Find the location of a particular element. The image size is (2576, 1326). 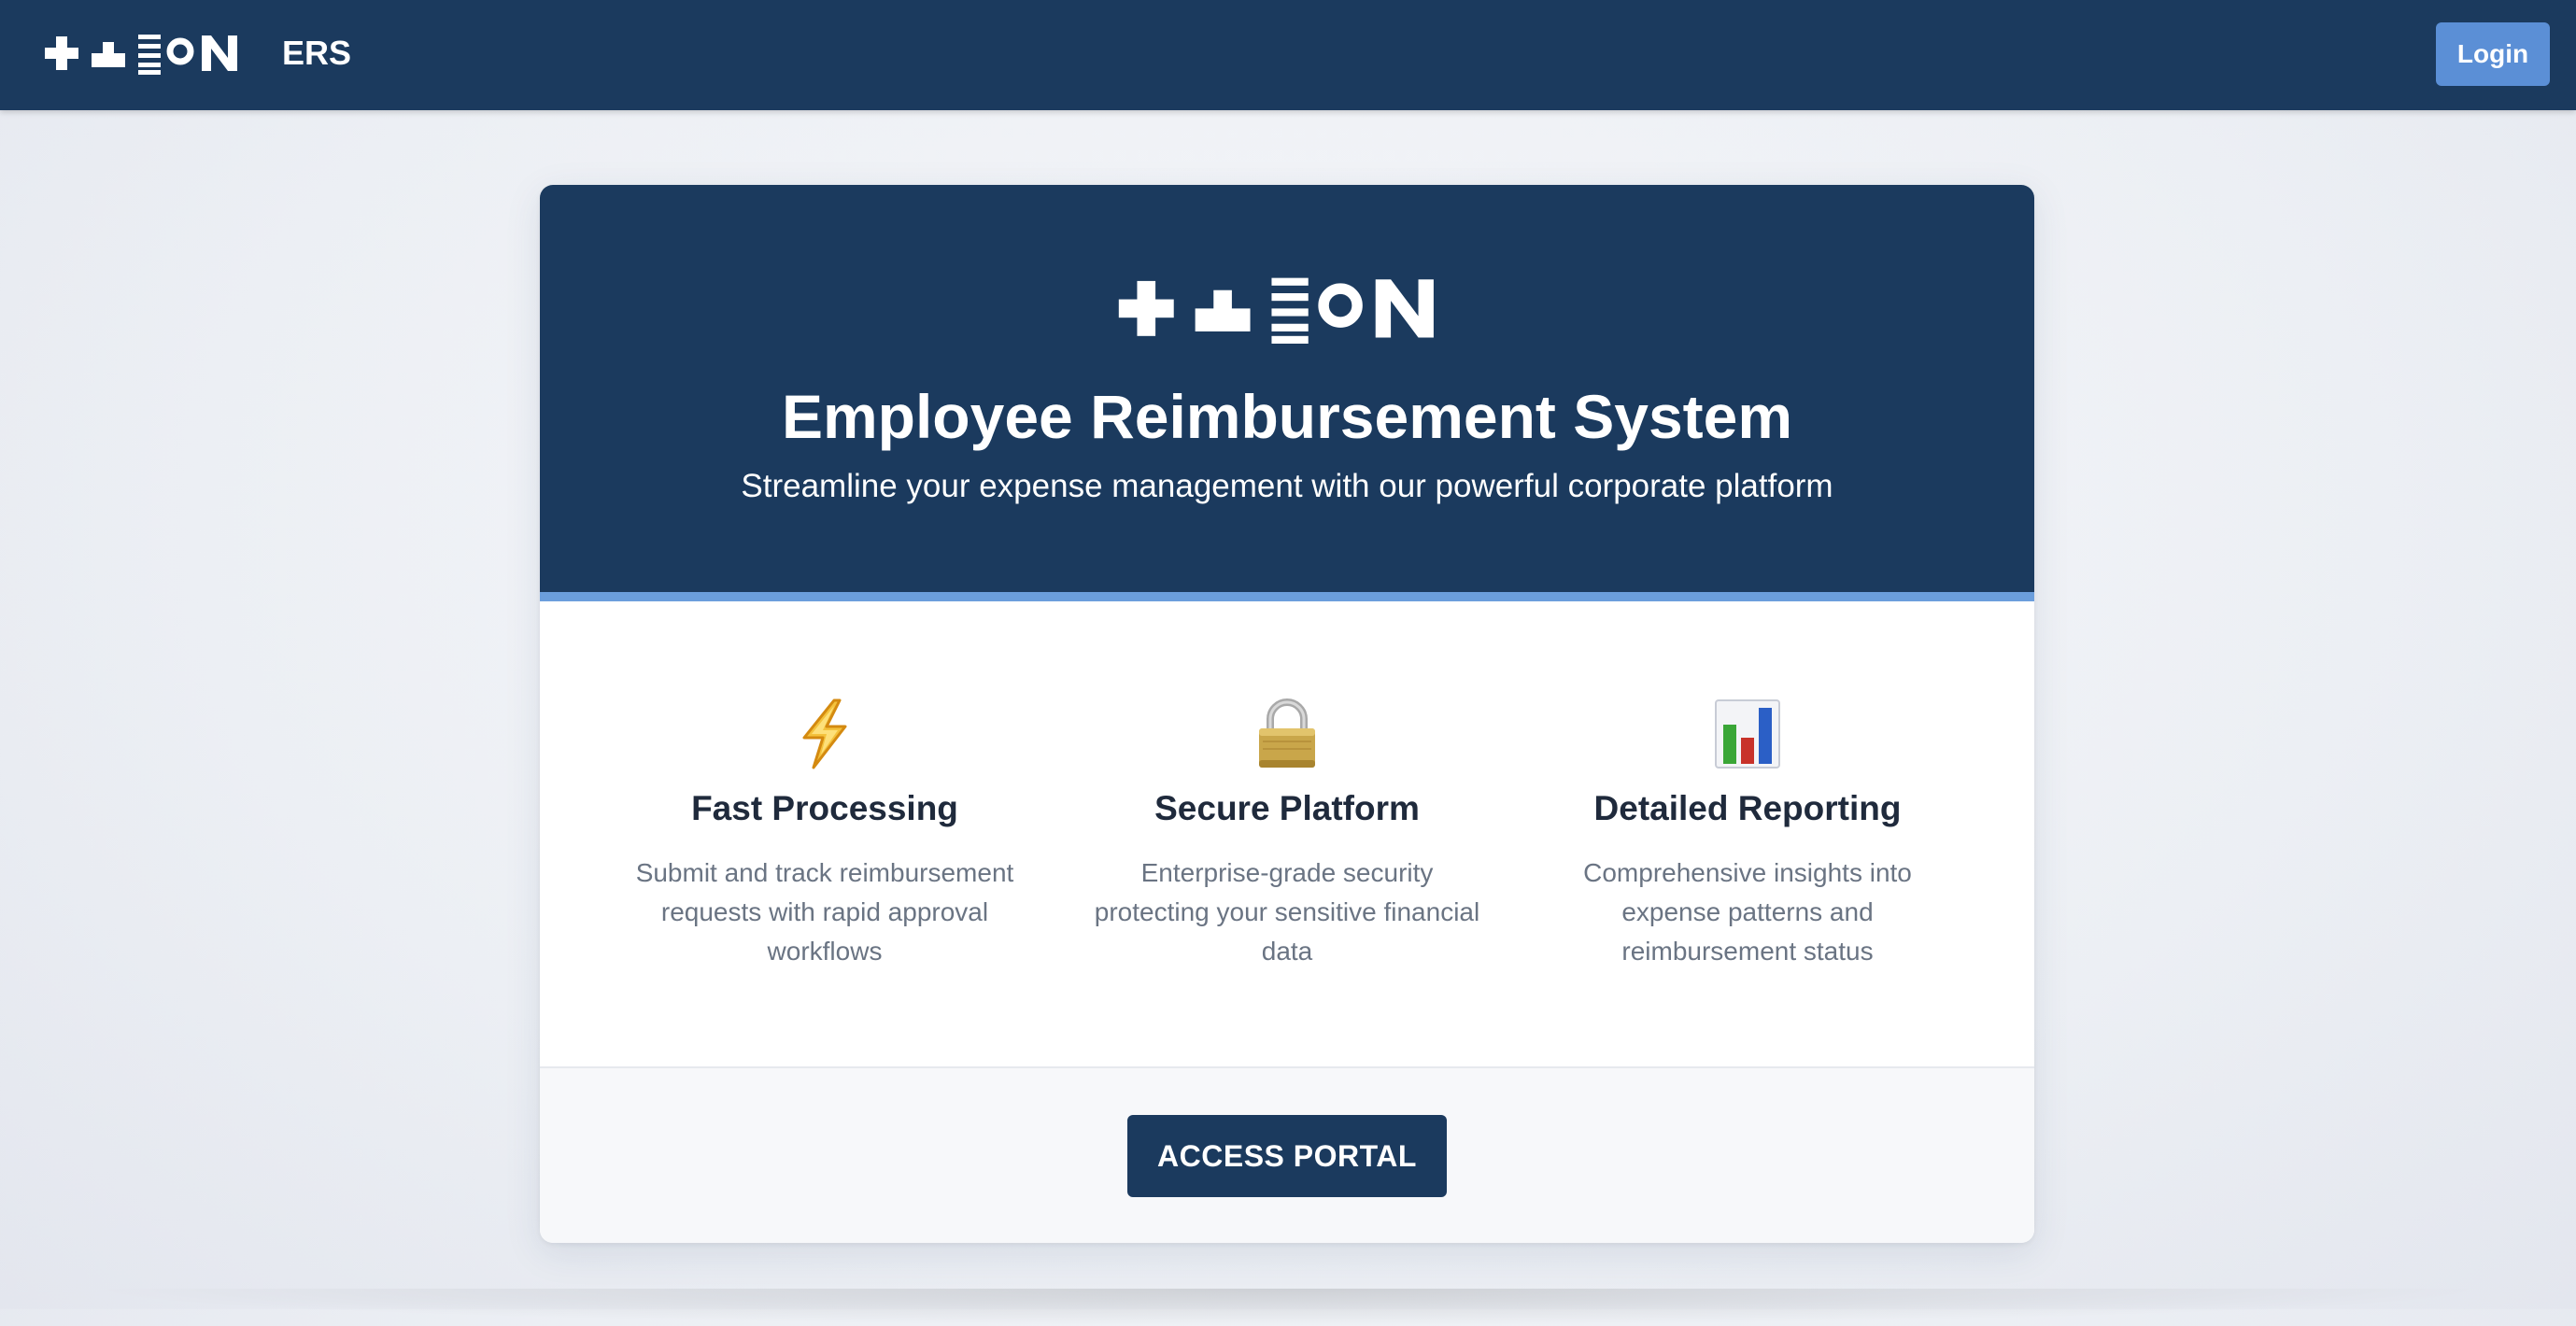

card-footer: ACCESS PORTAL is located at coordinates (1287, 1154).